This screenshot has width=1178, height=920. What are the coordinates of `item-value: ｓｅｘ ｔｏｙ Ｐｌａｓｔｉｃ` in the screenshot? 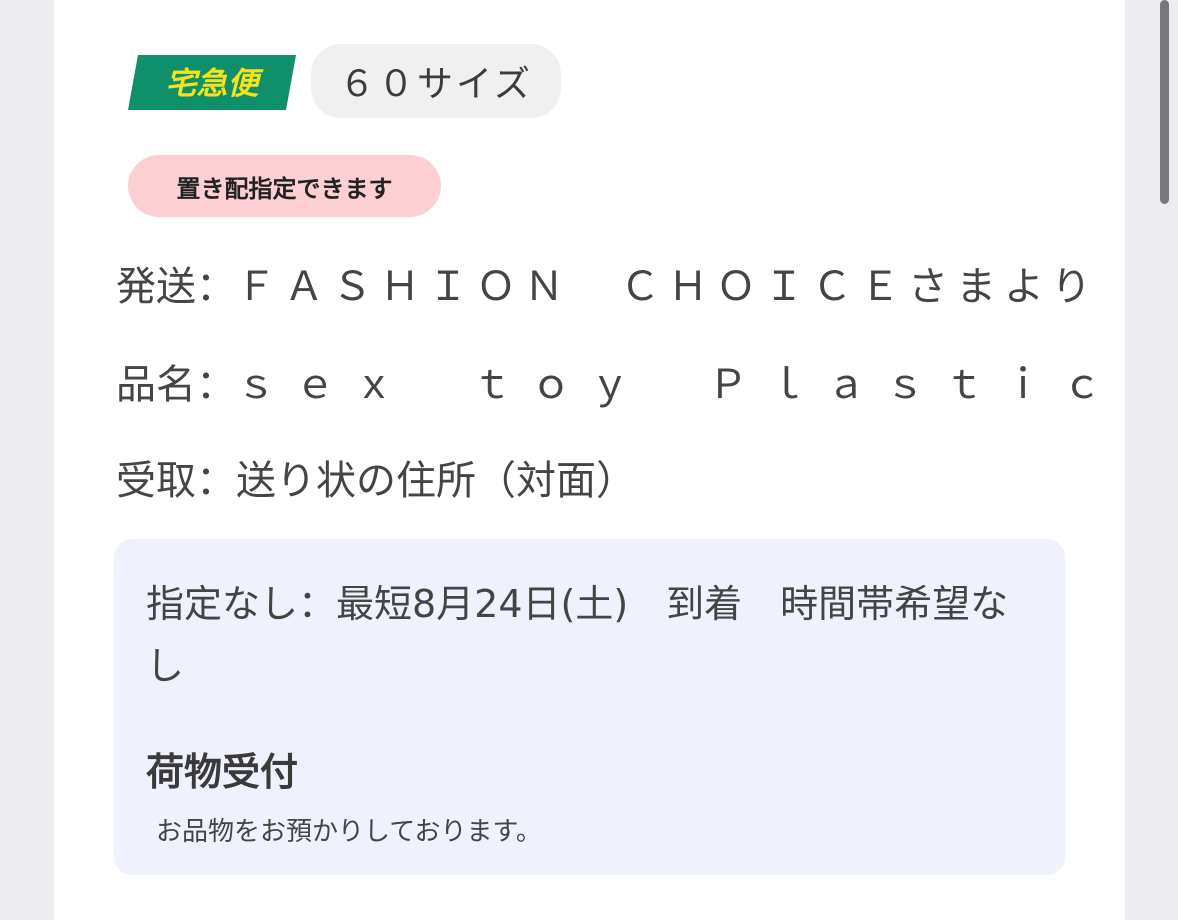 It's located at (678, 385).